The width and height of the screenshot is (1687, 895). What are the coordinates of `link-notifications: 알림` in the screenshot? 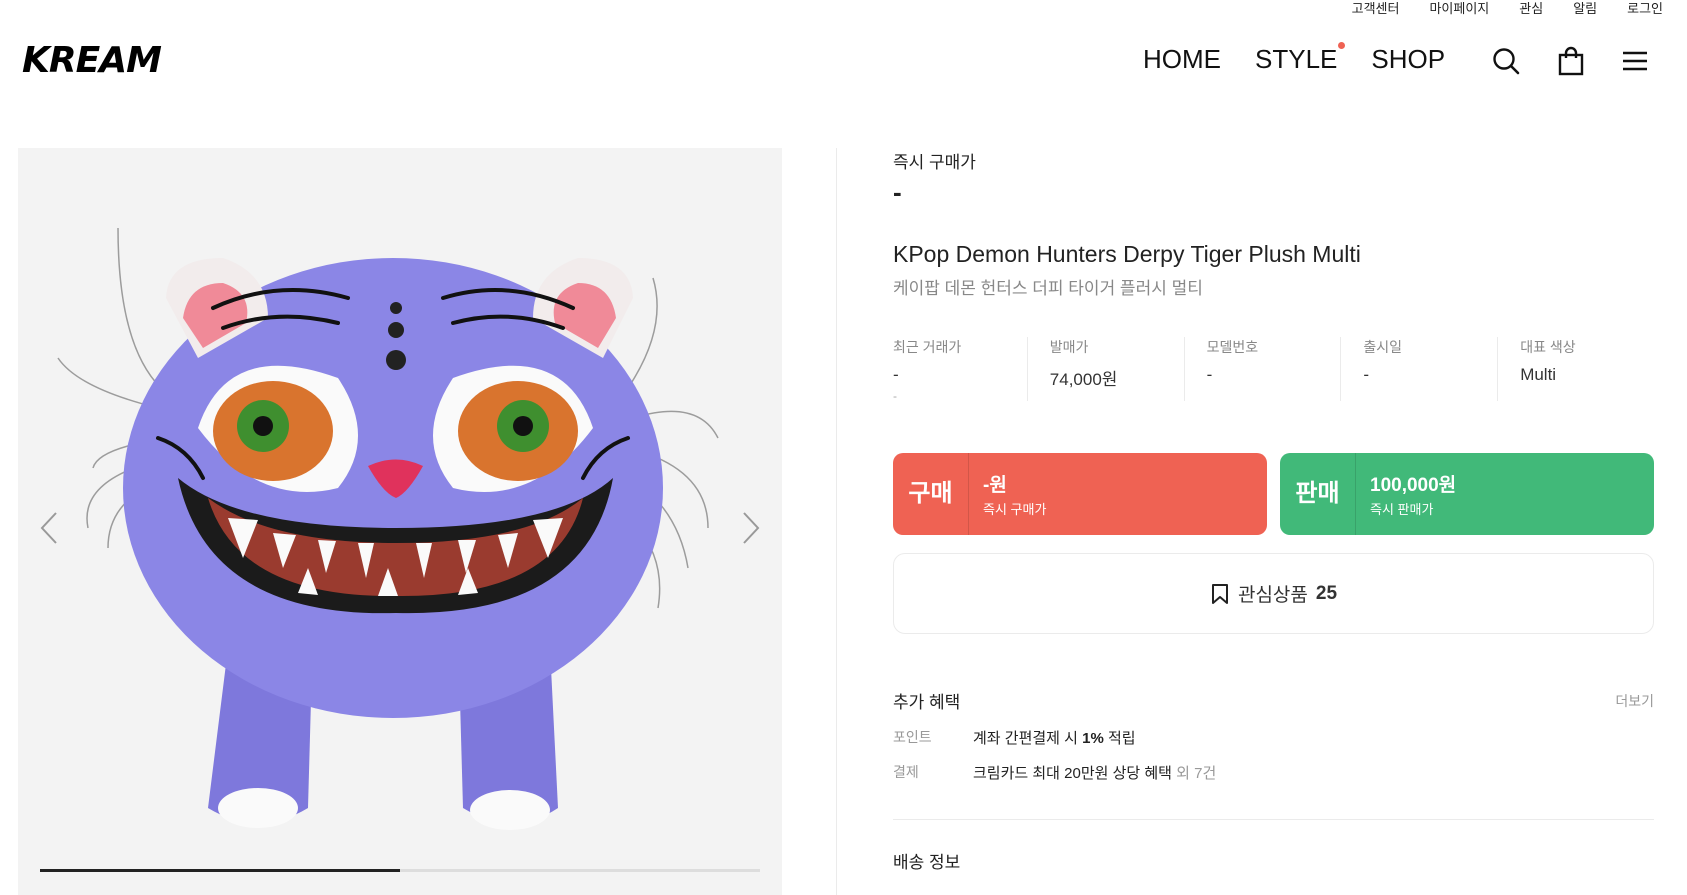 It's located at (1585, 9).